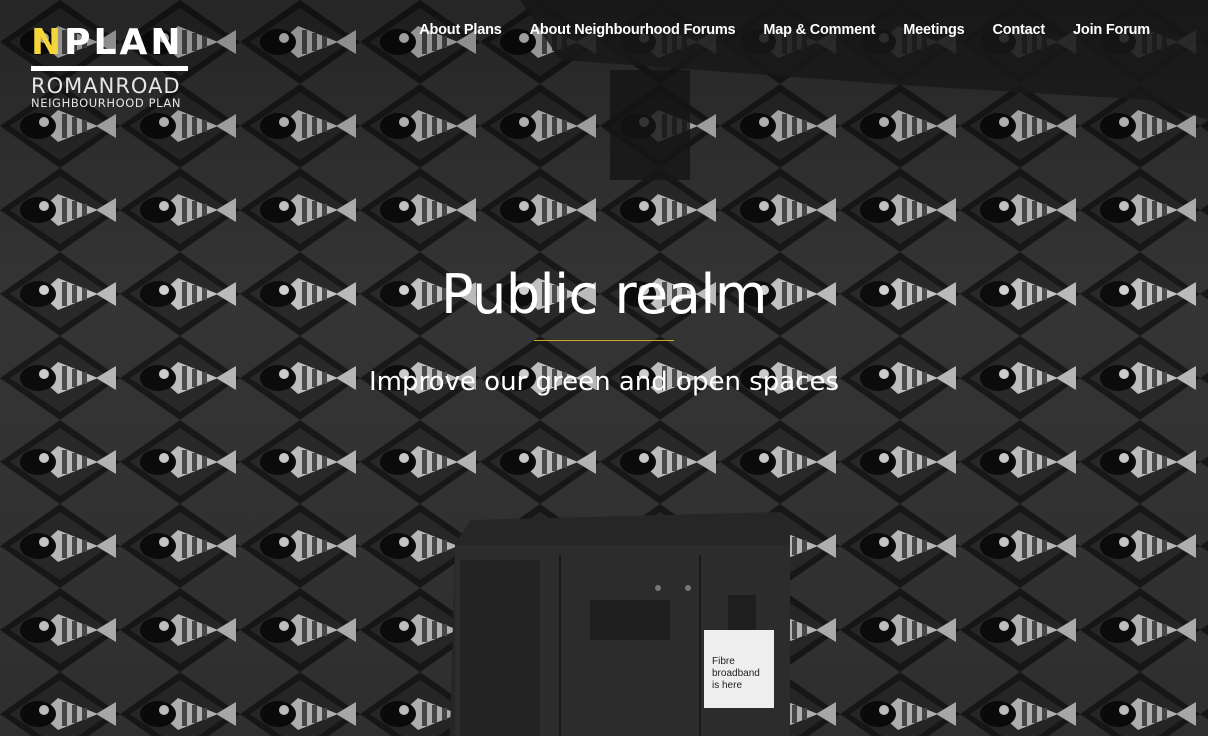  I want to click on logo-wordmark: NPLAN, so click(111, 43).